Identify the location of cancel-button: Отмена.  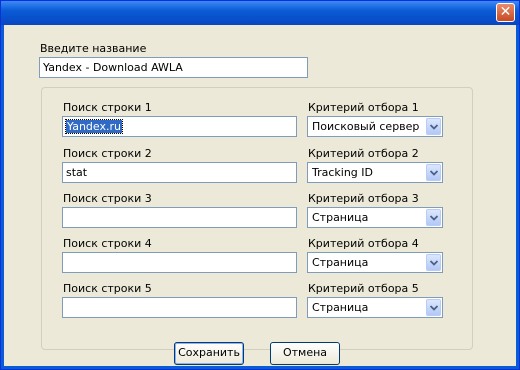
(305, 353).